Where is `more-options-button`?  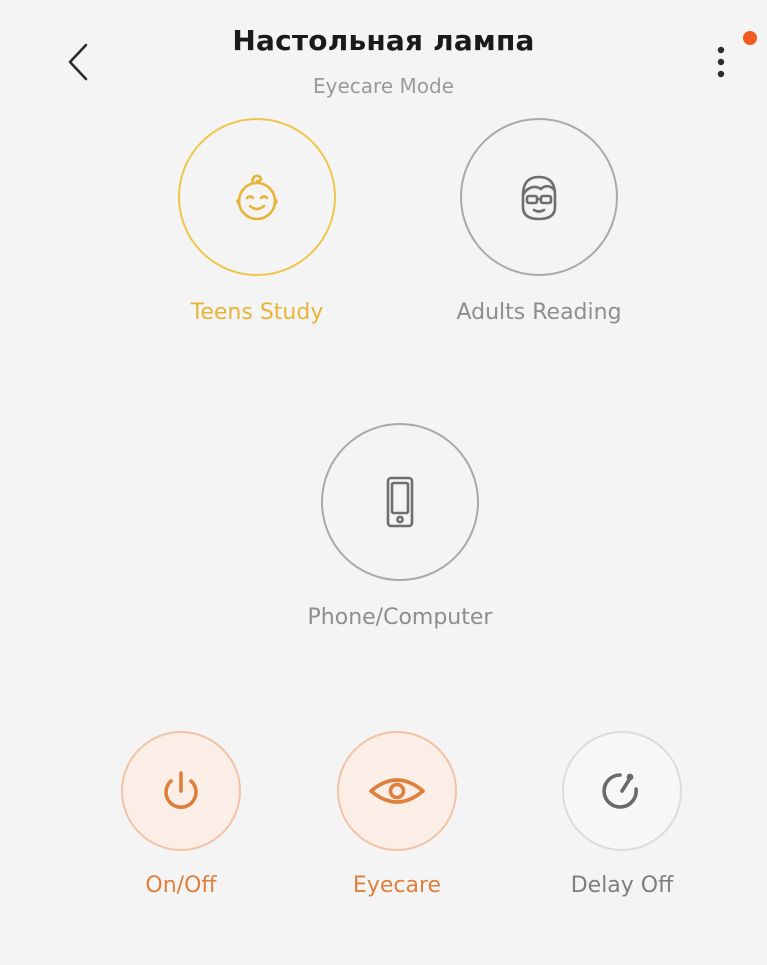
more-options-button is located at coordinates (721, 62).